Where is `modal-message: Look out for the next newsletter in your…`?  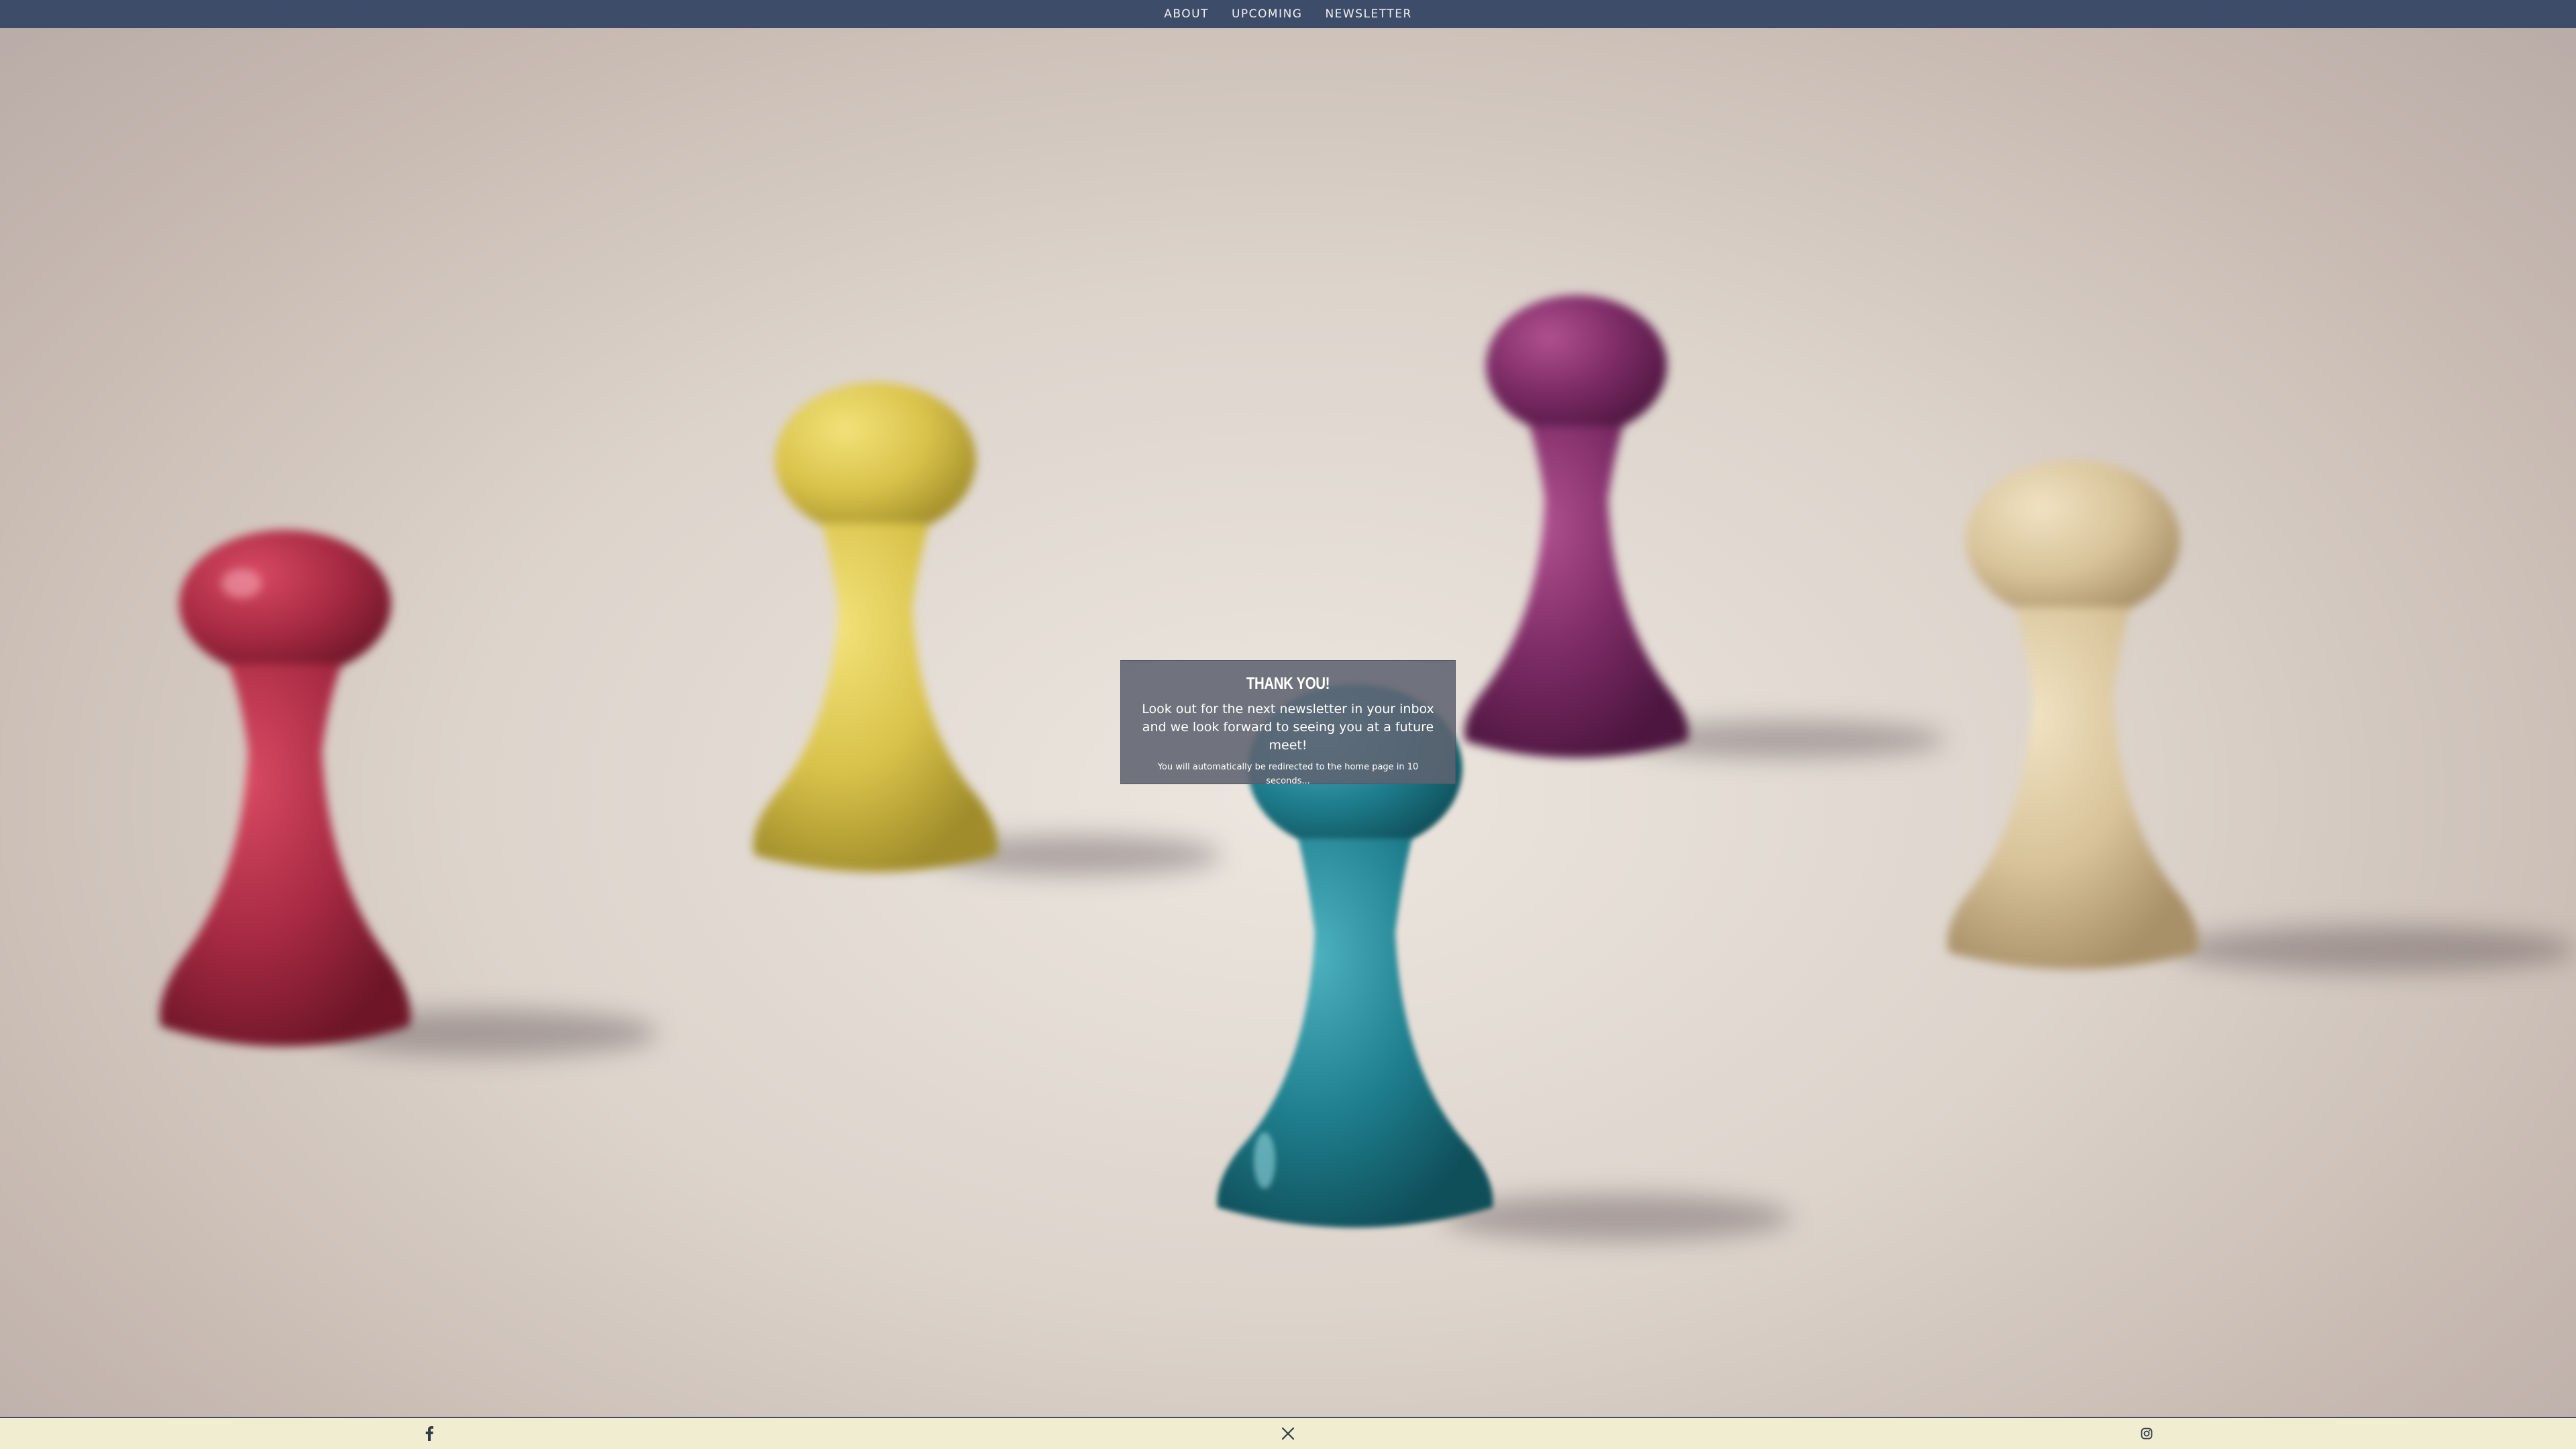
modal-message: Look out for the next newsletter in your… is located at coordinates (1288, 727).